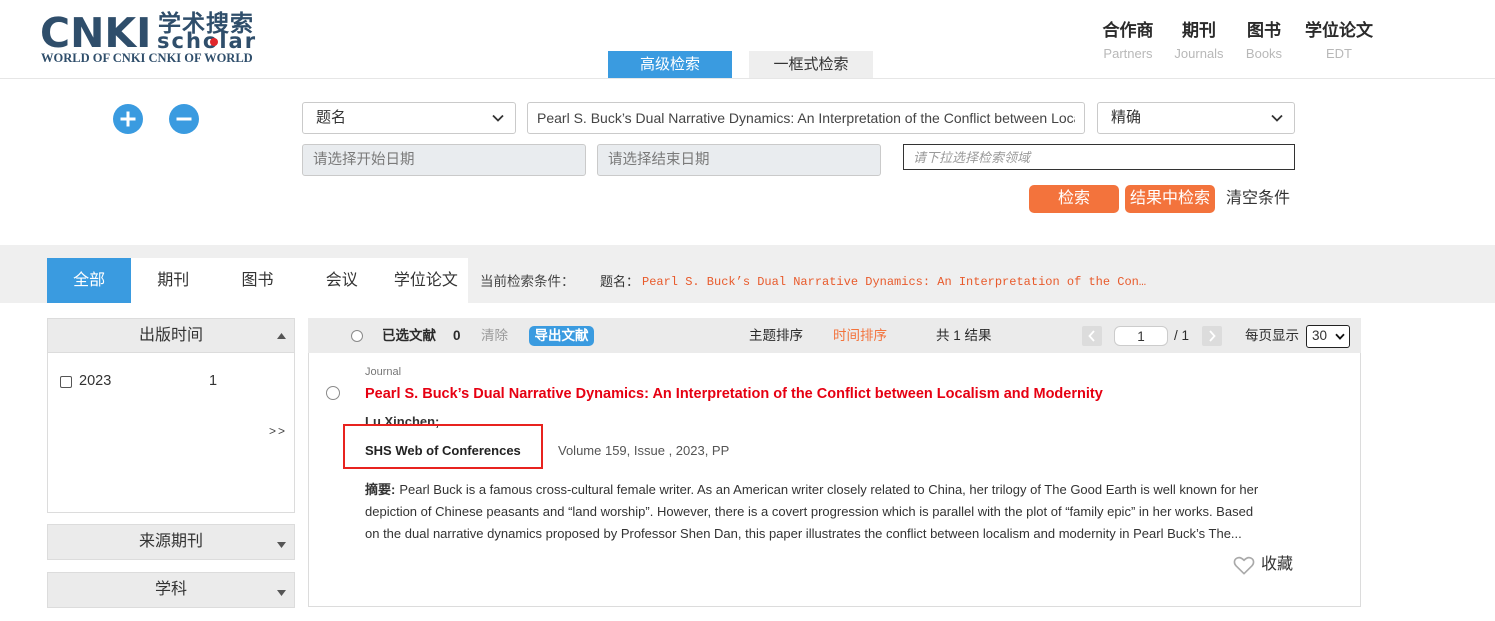  Describe the element at coordinates (333, 393) in the screenshot. I see `result-select-radio` at that location.